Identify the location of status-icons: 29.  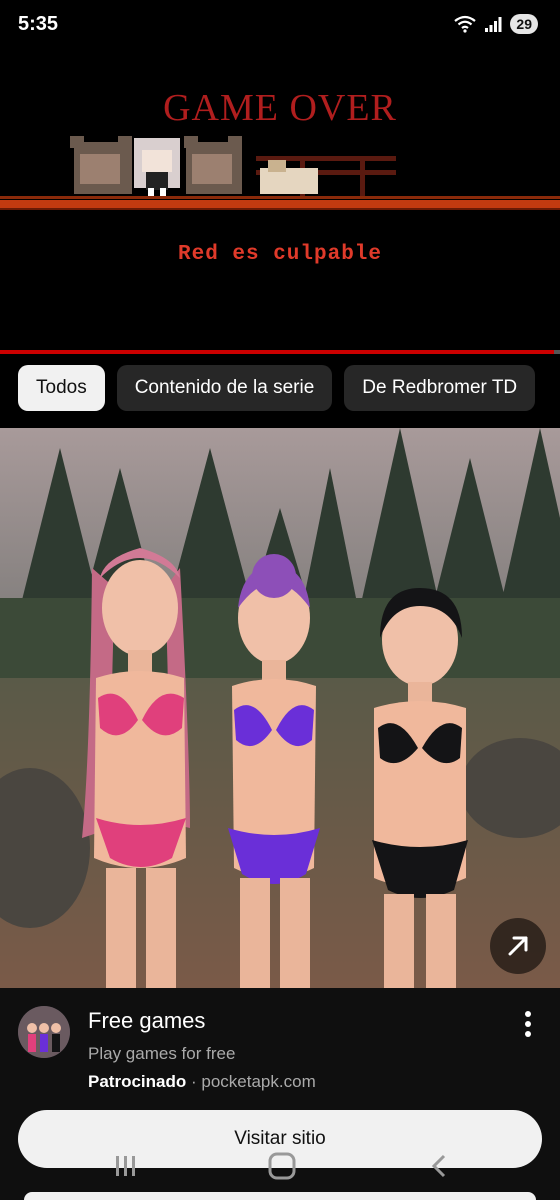
(496, 24).